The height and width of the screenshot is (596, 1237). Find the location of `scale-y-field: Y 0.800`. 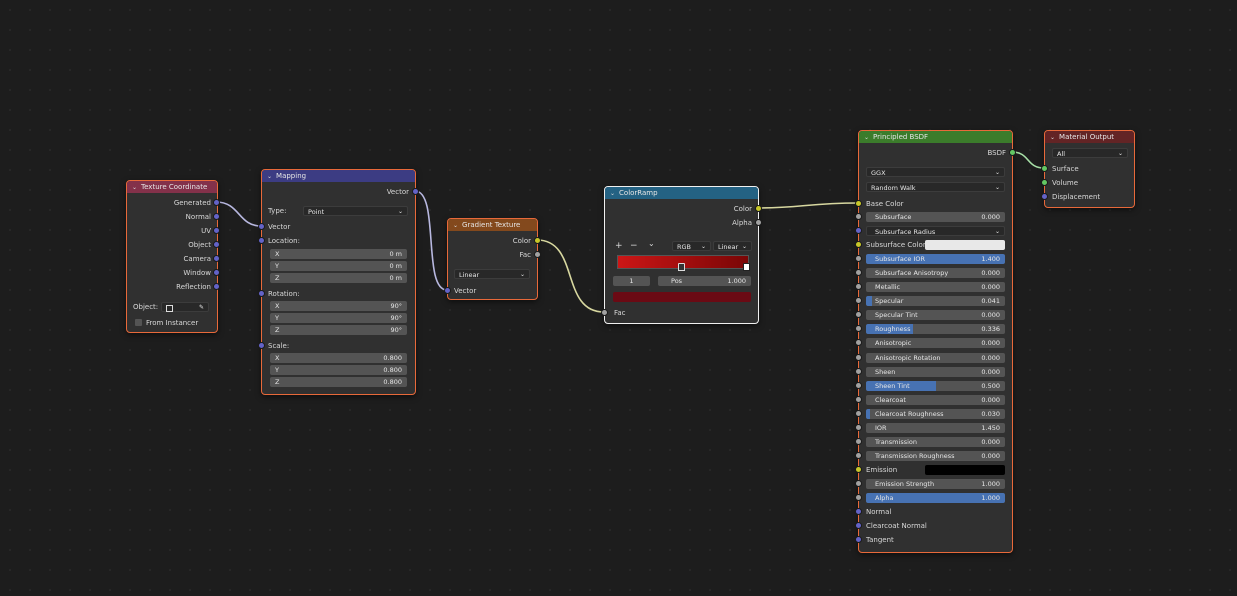

scale-y-field: Y 0.800 is located at coordinates (338, 370).